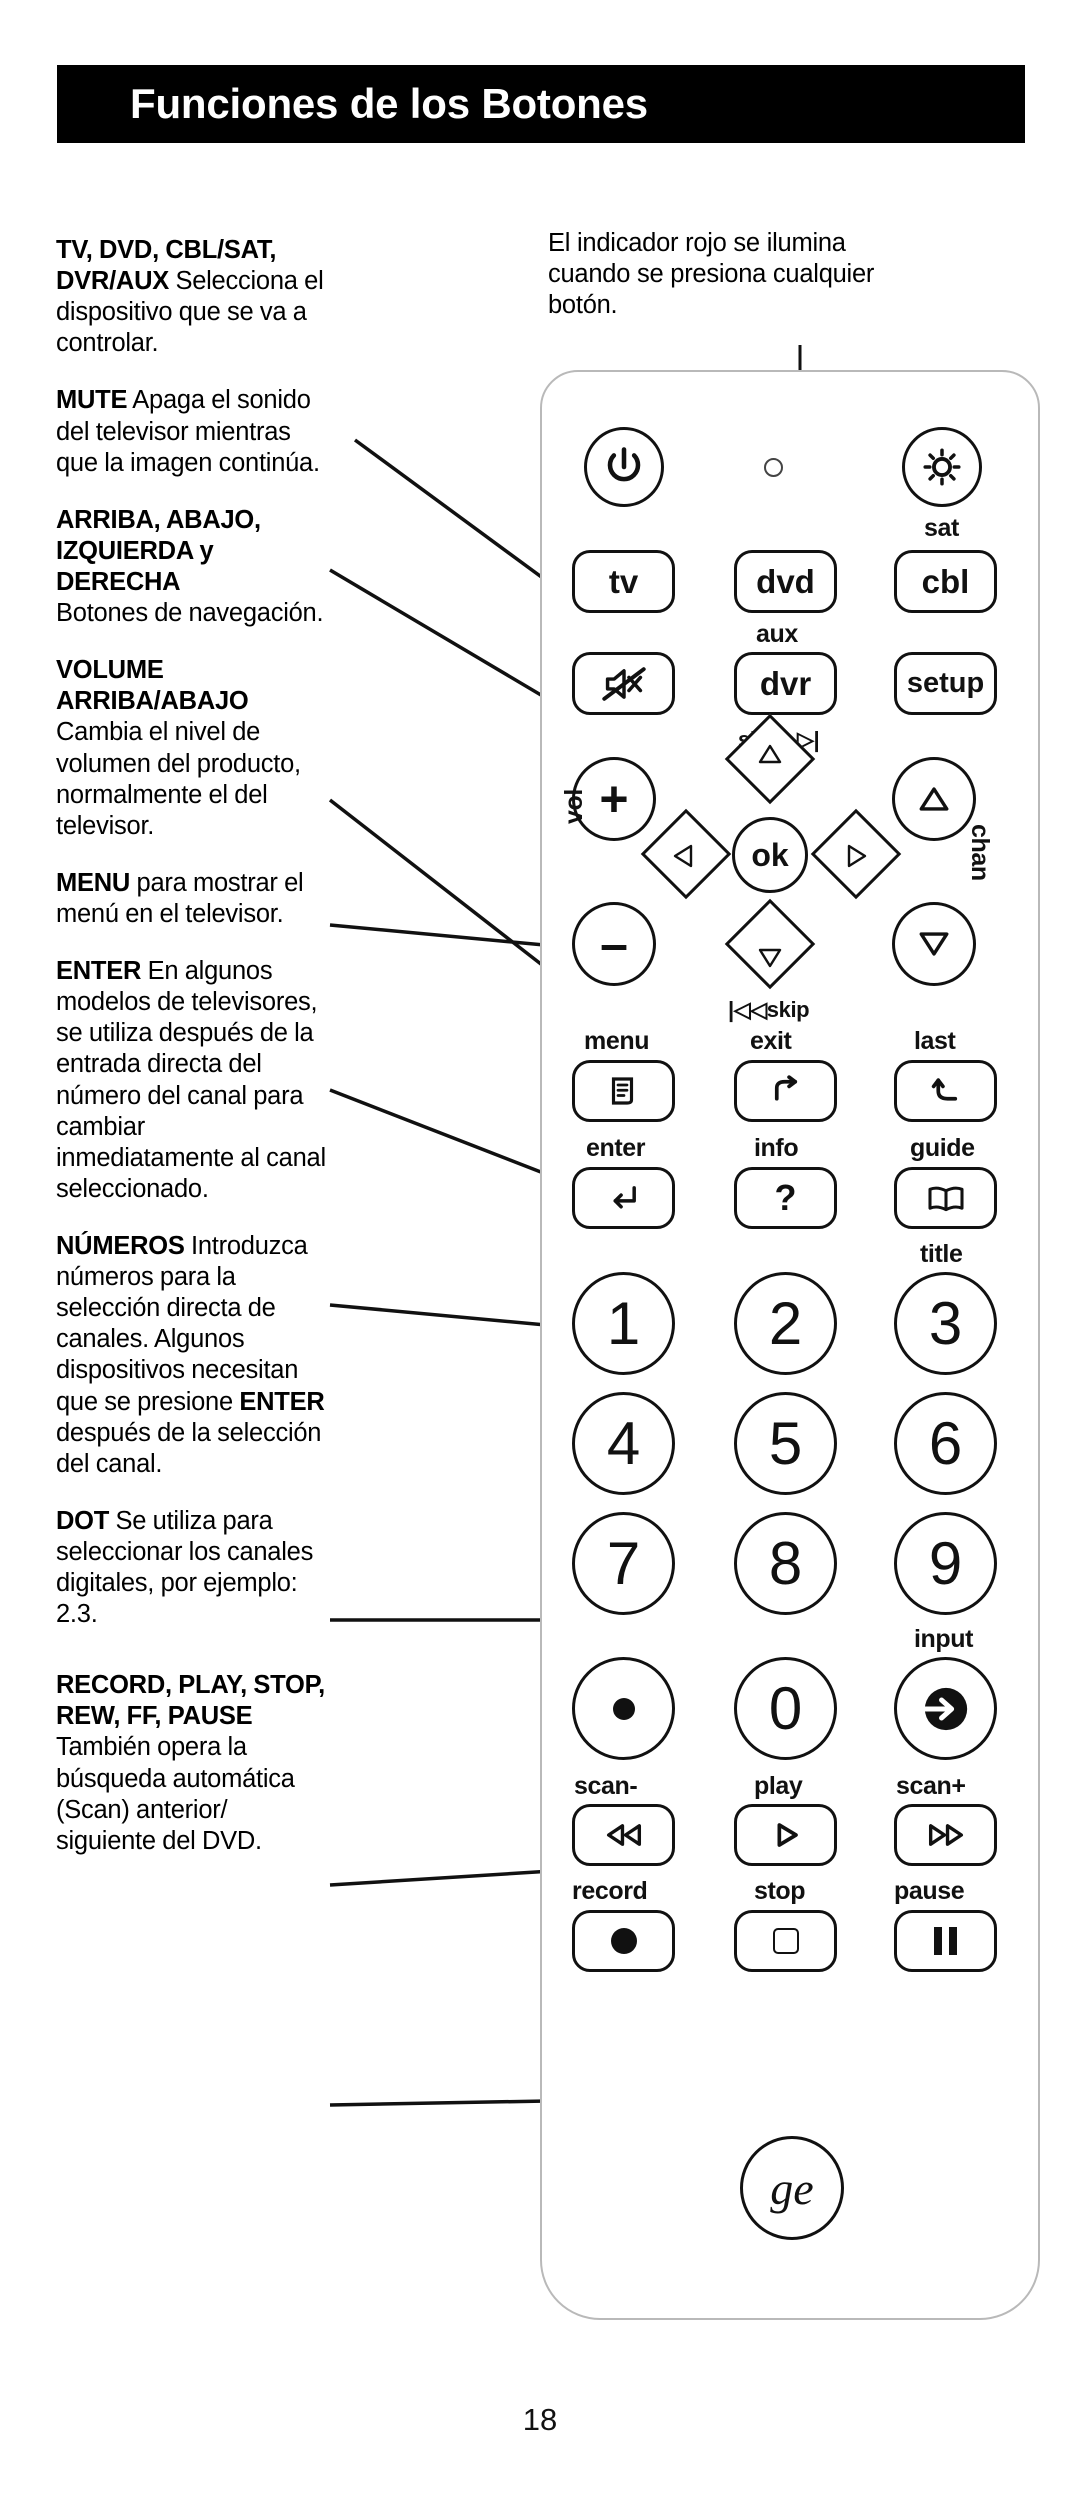 The width and height of the screenshot is (1080, 2519). Describe the element at coordinates (945, 581) in the screenshot. I see `cbl-button: cbl` at that location.